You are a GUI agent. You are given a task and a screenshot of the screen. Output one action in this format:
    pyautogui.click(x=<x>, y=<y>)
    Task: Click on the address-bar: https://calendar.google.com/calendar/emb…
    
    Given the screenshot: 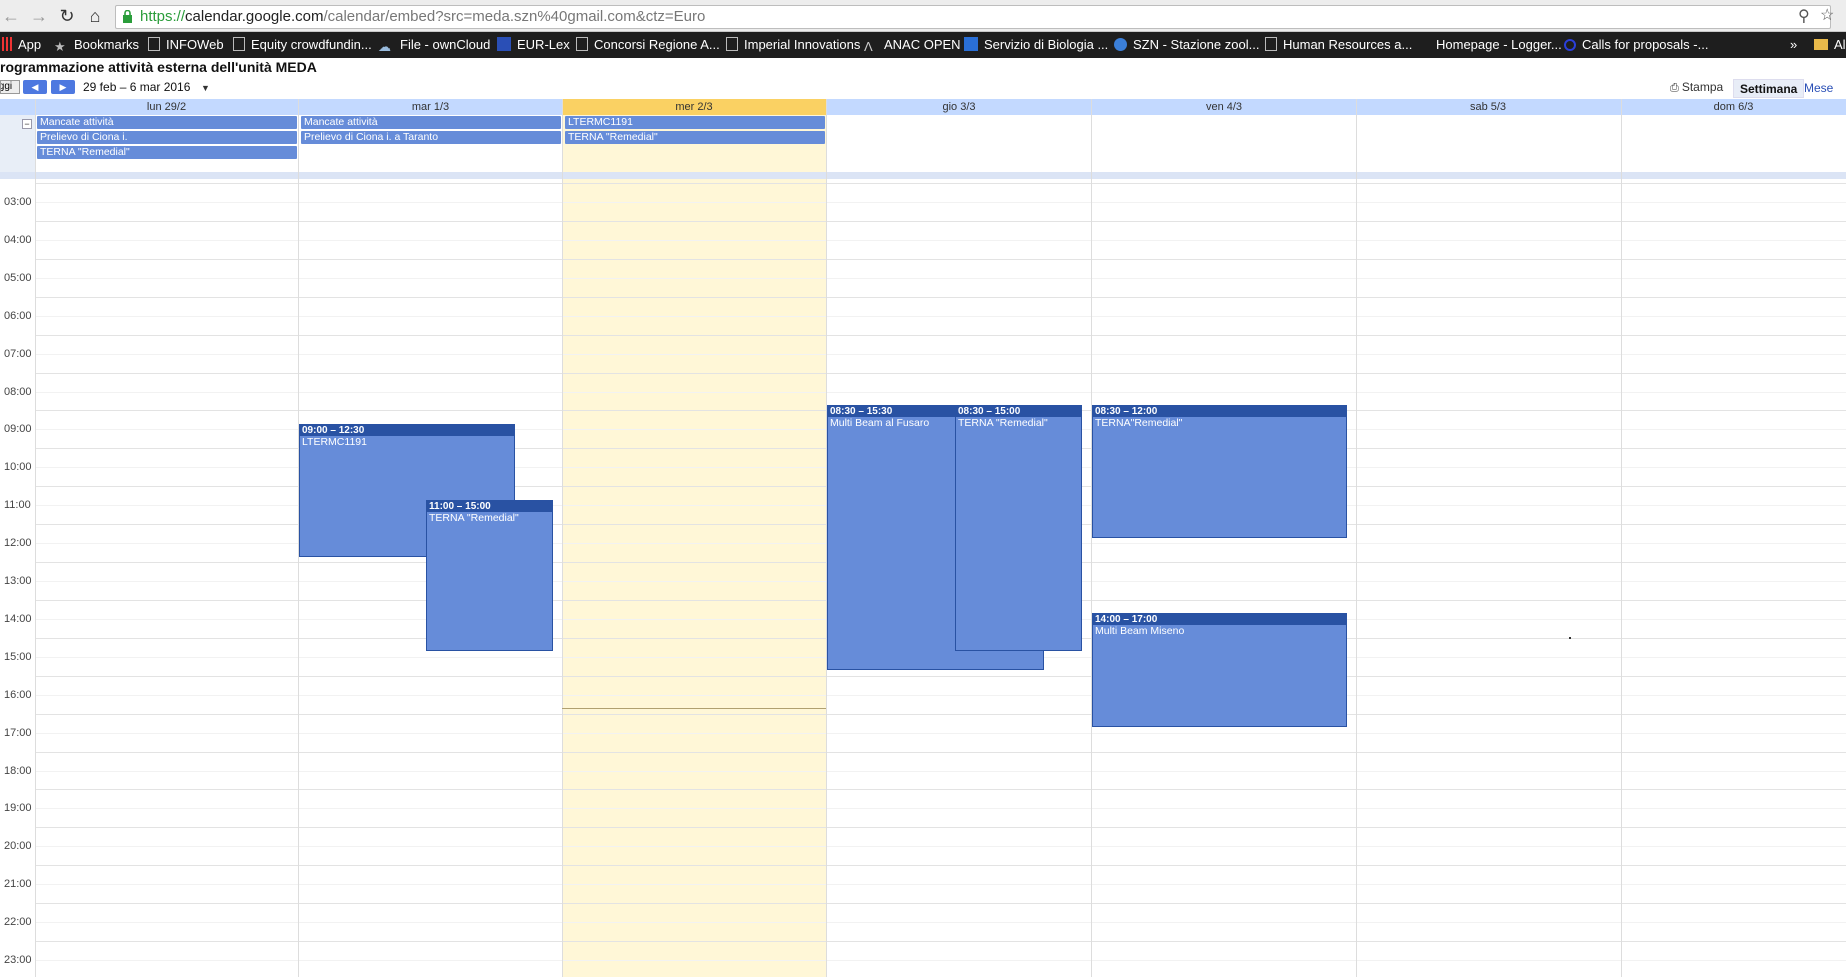 What is the action you would take?
    pyautogui.click(x=973, y=17)
    